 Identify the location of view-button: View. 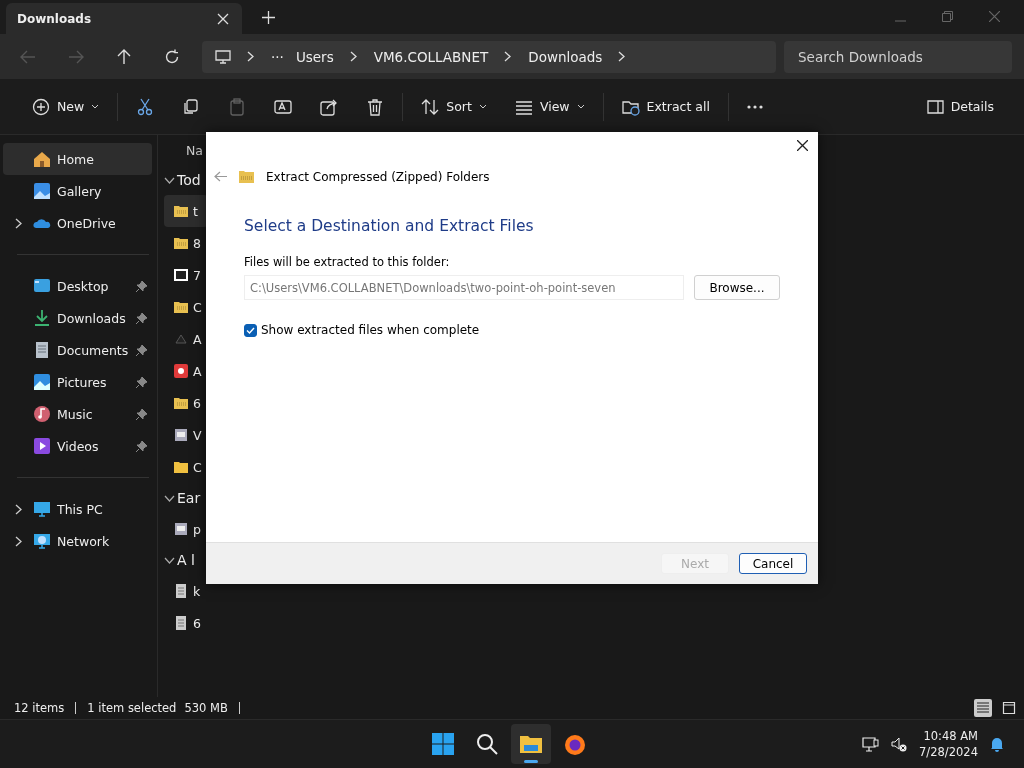
(549, 106).